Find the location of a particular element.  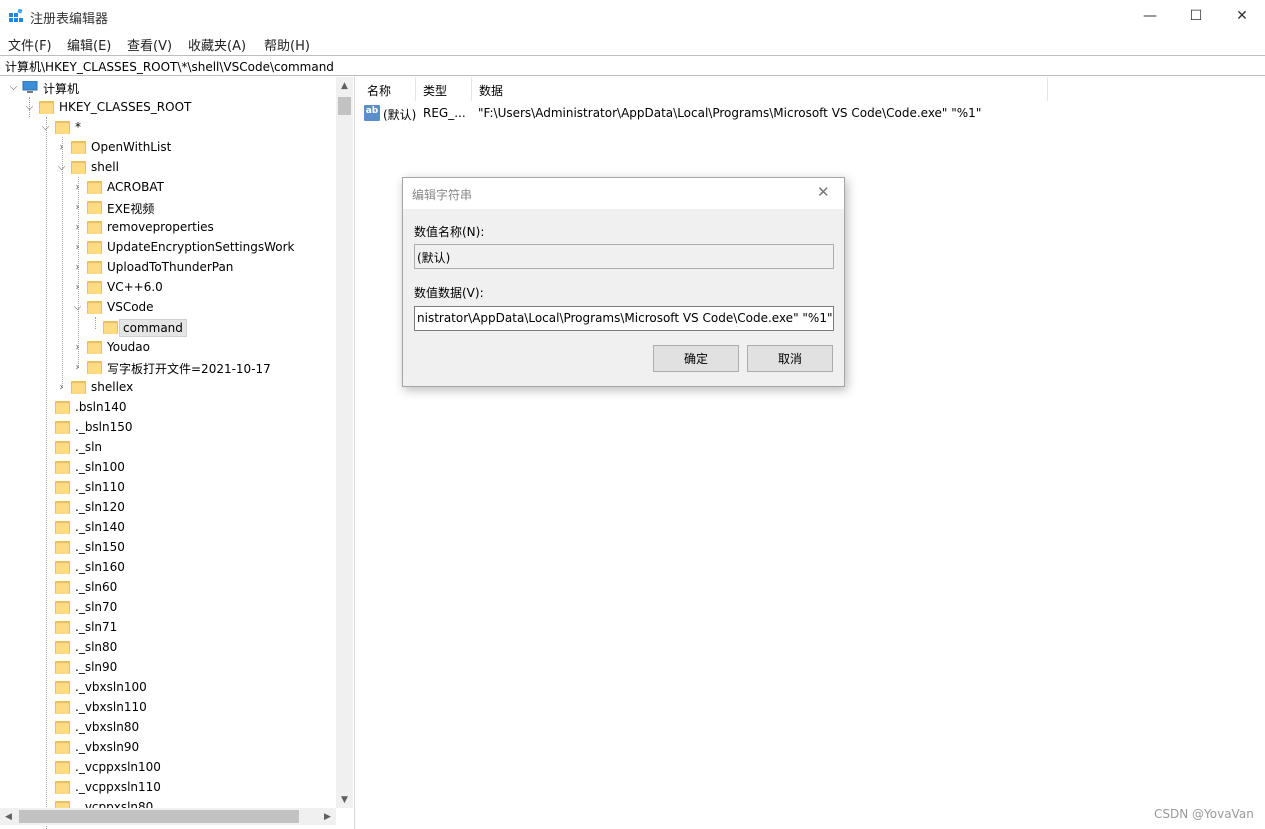

tree-label-selected: command is located at coordinates (153, 328).